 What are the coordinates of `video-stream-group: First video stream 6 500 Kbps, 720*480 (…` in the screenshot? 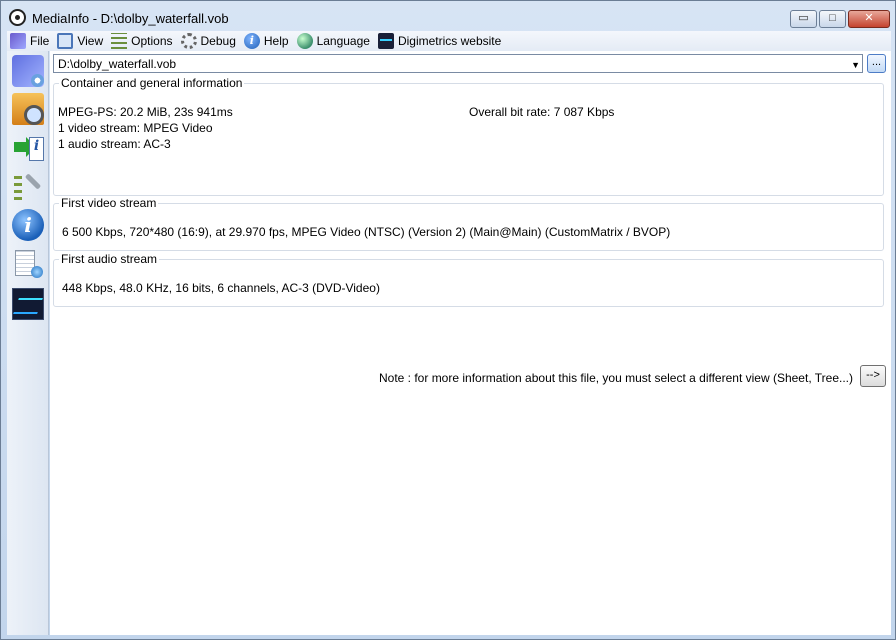 It's located at (468, 223).